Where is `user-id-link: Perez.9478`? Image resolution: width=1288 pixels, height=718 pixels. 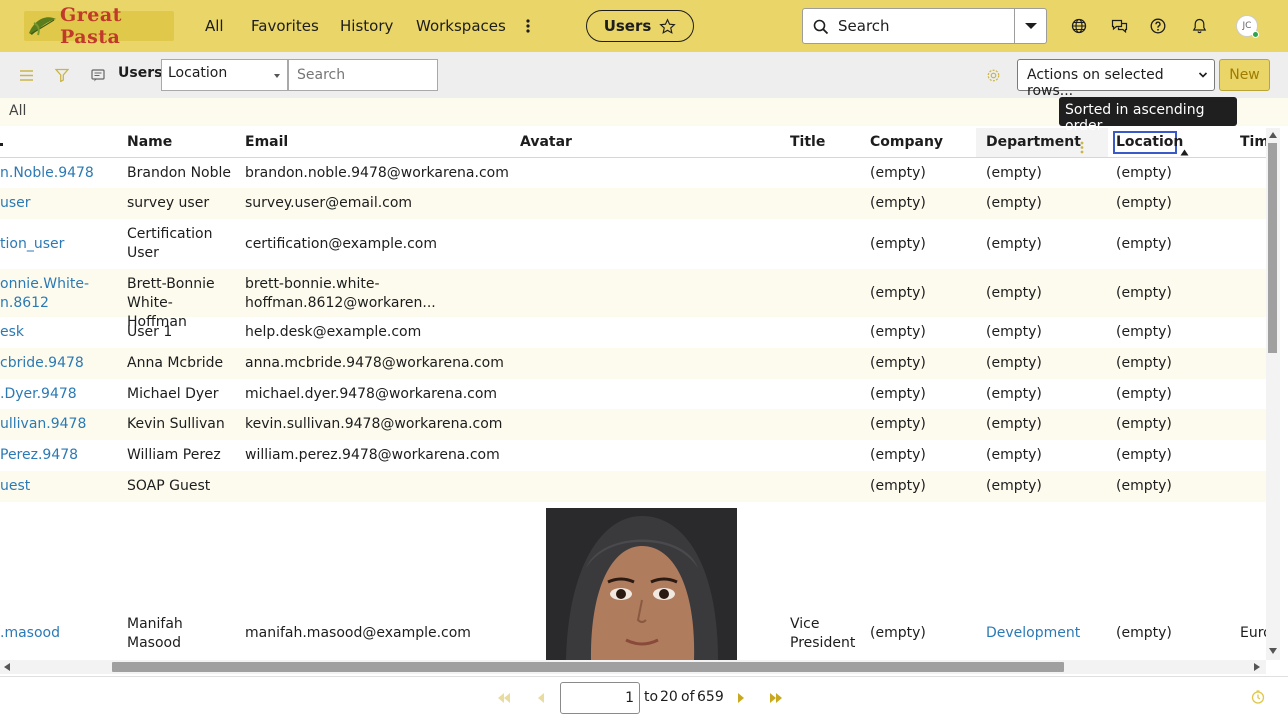 user-id-link: Perez.9478 is located at coordinates (39, 455).